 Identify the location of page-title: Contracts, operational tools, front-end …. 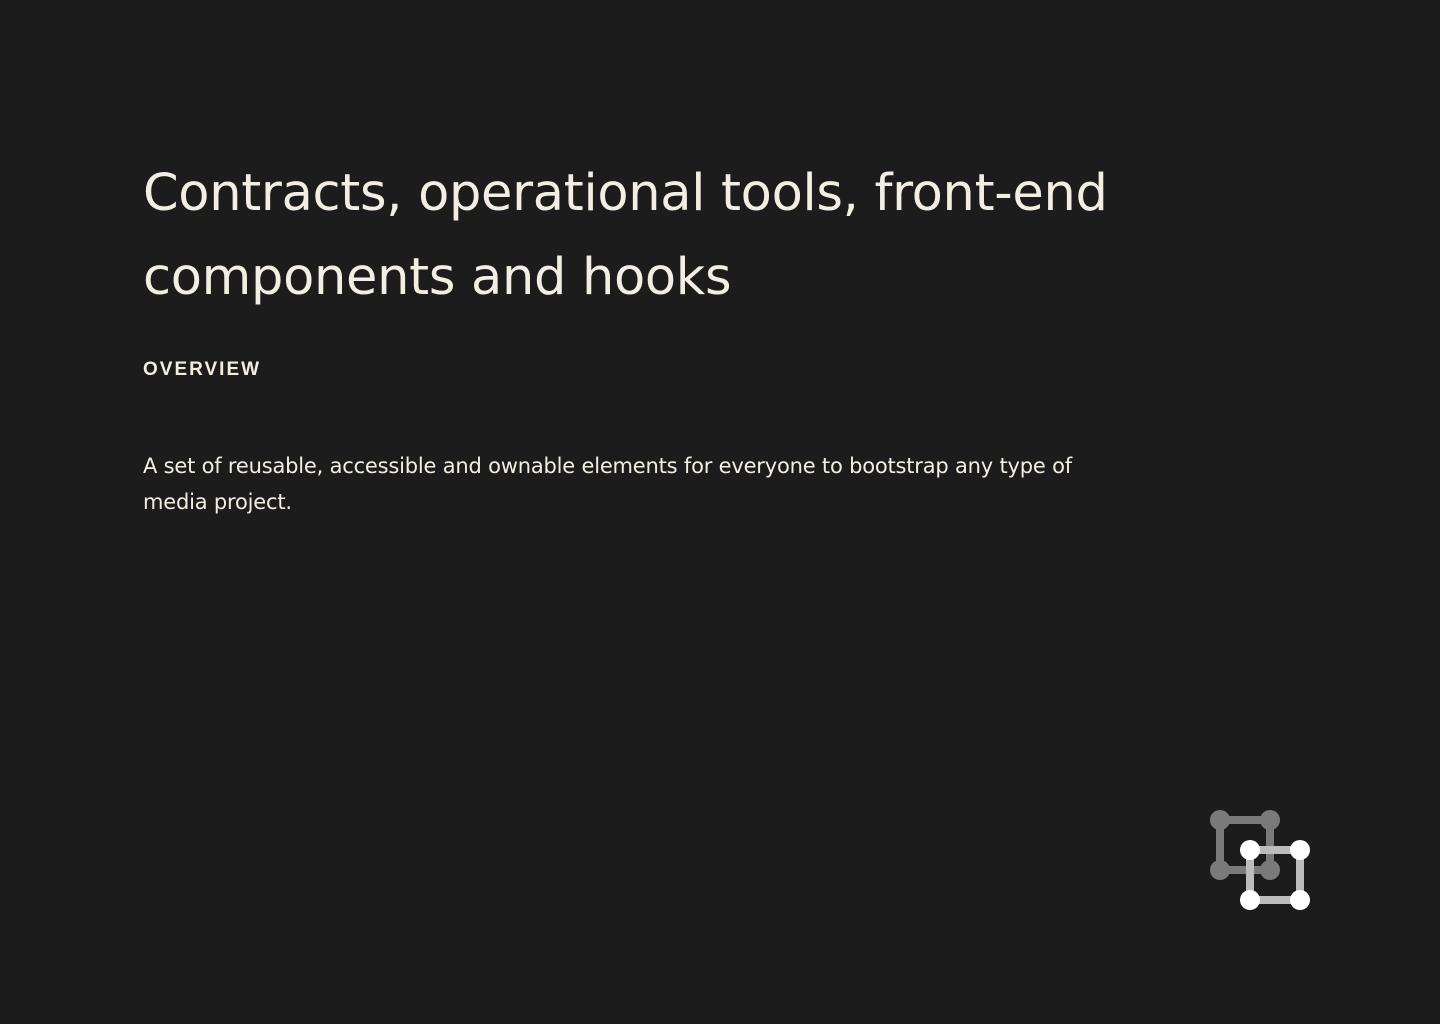
(625, 235).